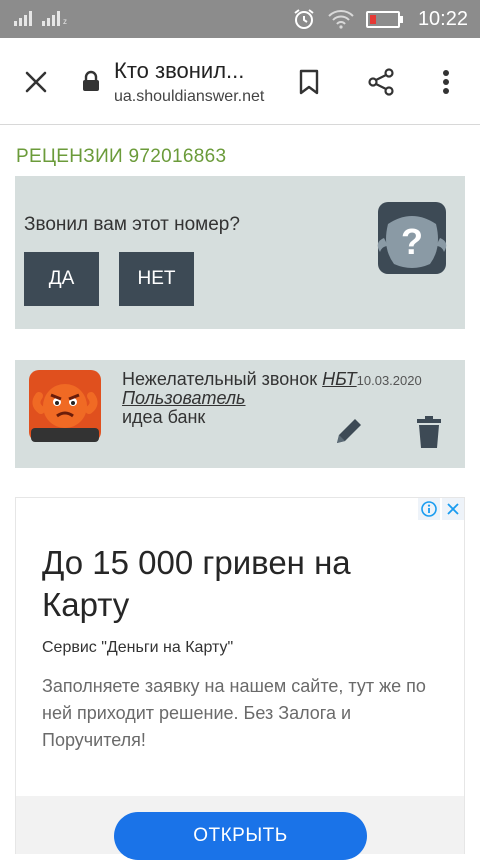 The height and width of the screenshot is (860, 480). I want to click on no-button: НЕТ, so click(156, 279).